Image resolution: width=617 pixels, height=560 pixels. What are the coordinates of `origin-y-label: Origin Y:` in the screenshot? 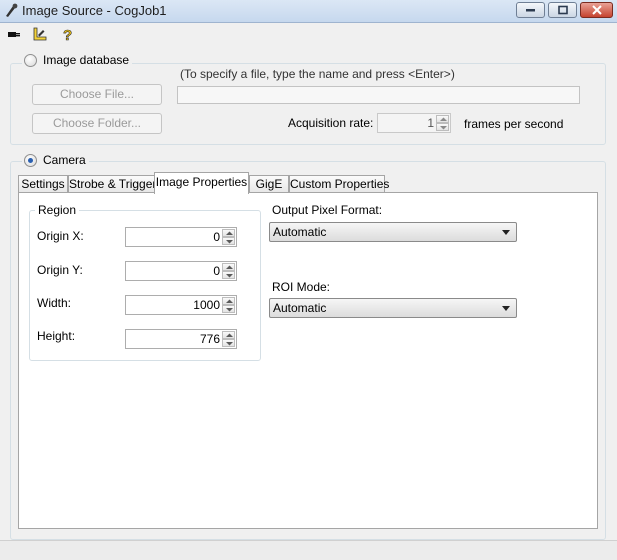 It's located at (60, 270).